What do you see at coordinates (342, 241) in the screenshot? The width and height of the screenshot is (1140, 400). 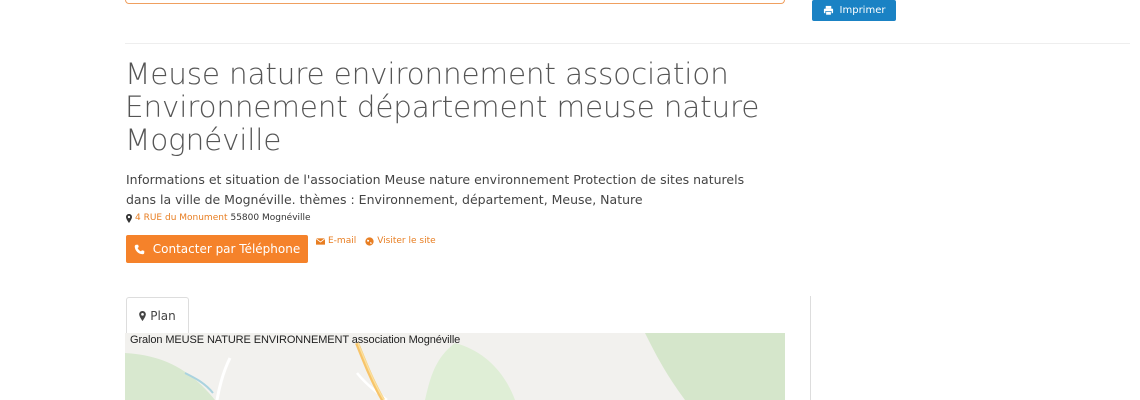 I see `email-label: E-mail` at bounding box center [342, 241].